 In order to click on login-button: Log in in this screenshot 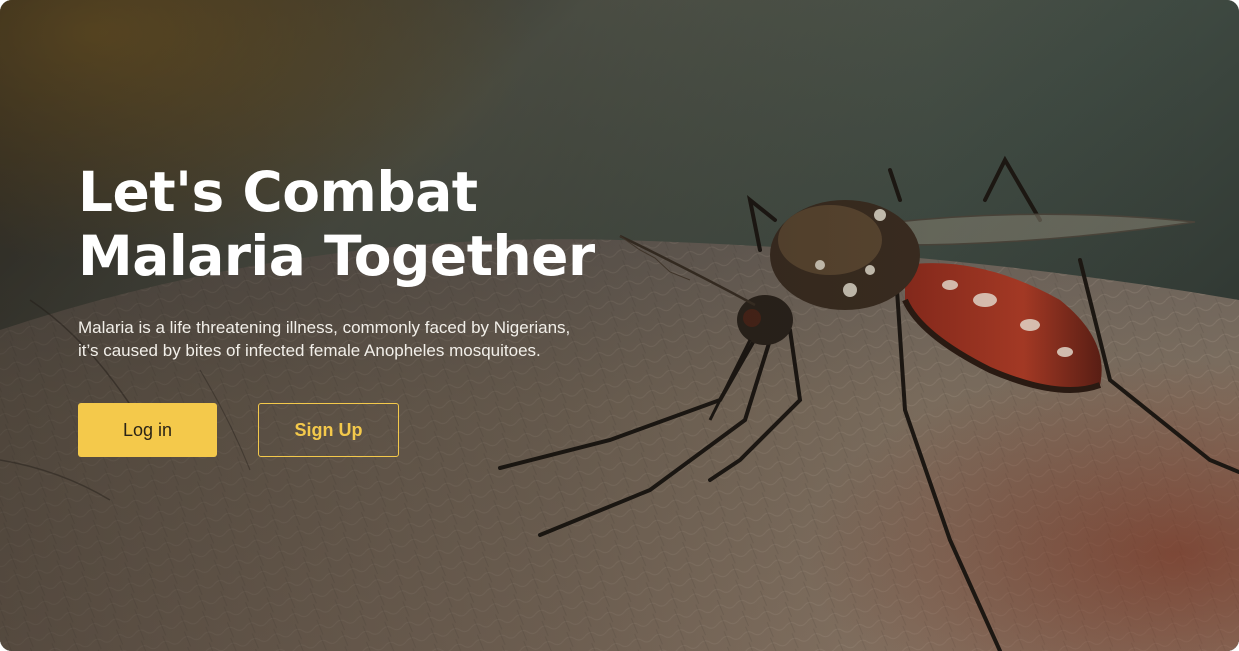, I will do `click(147, 430)`.